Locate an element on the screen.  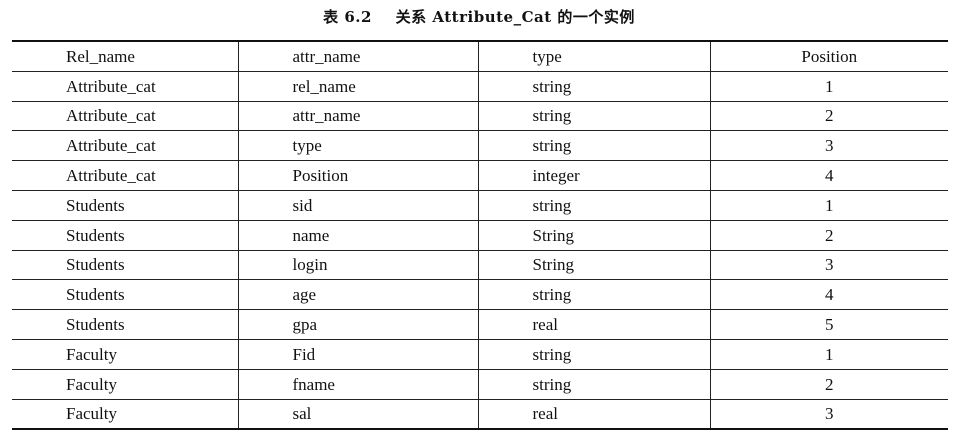
table-row: Students age string 4 is located at coordinates (480, 295).